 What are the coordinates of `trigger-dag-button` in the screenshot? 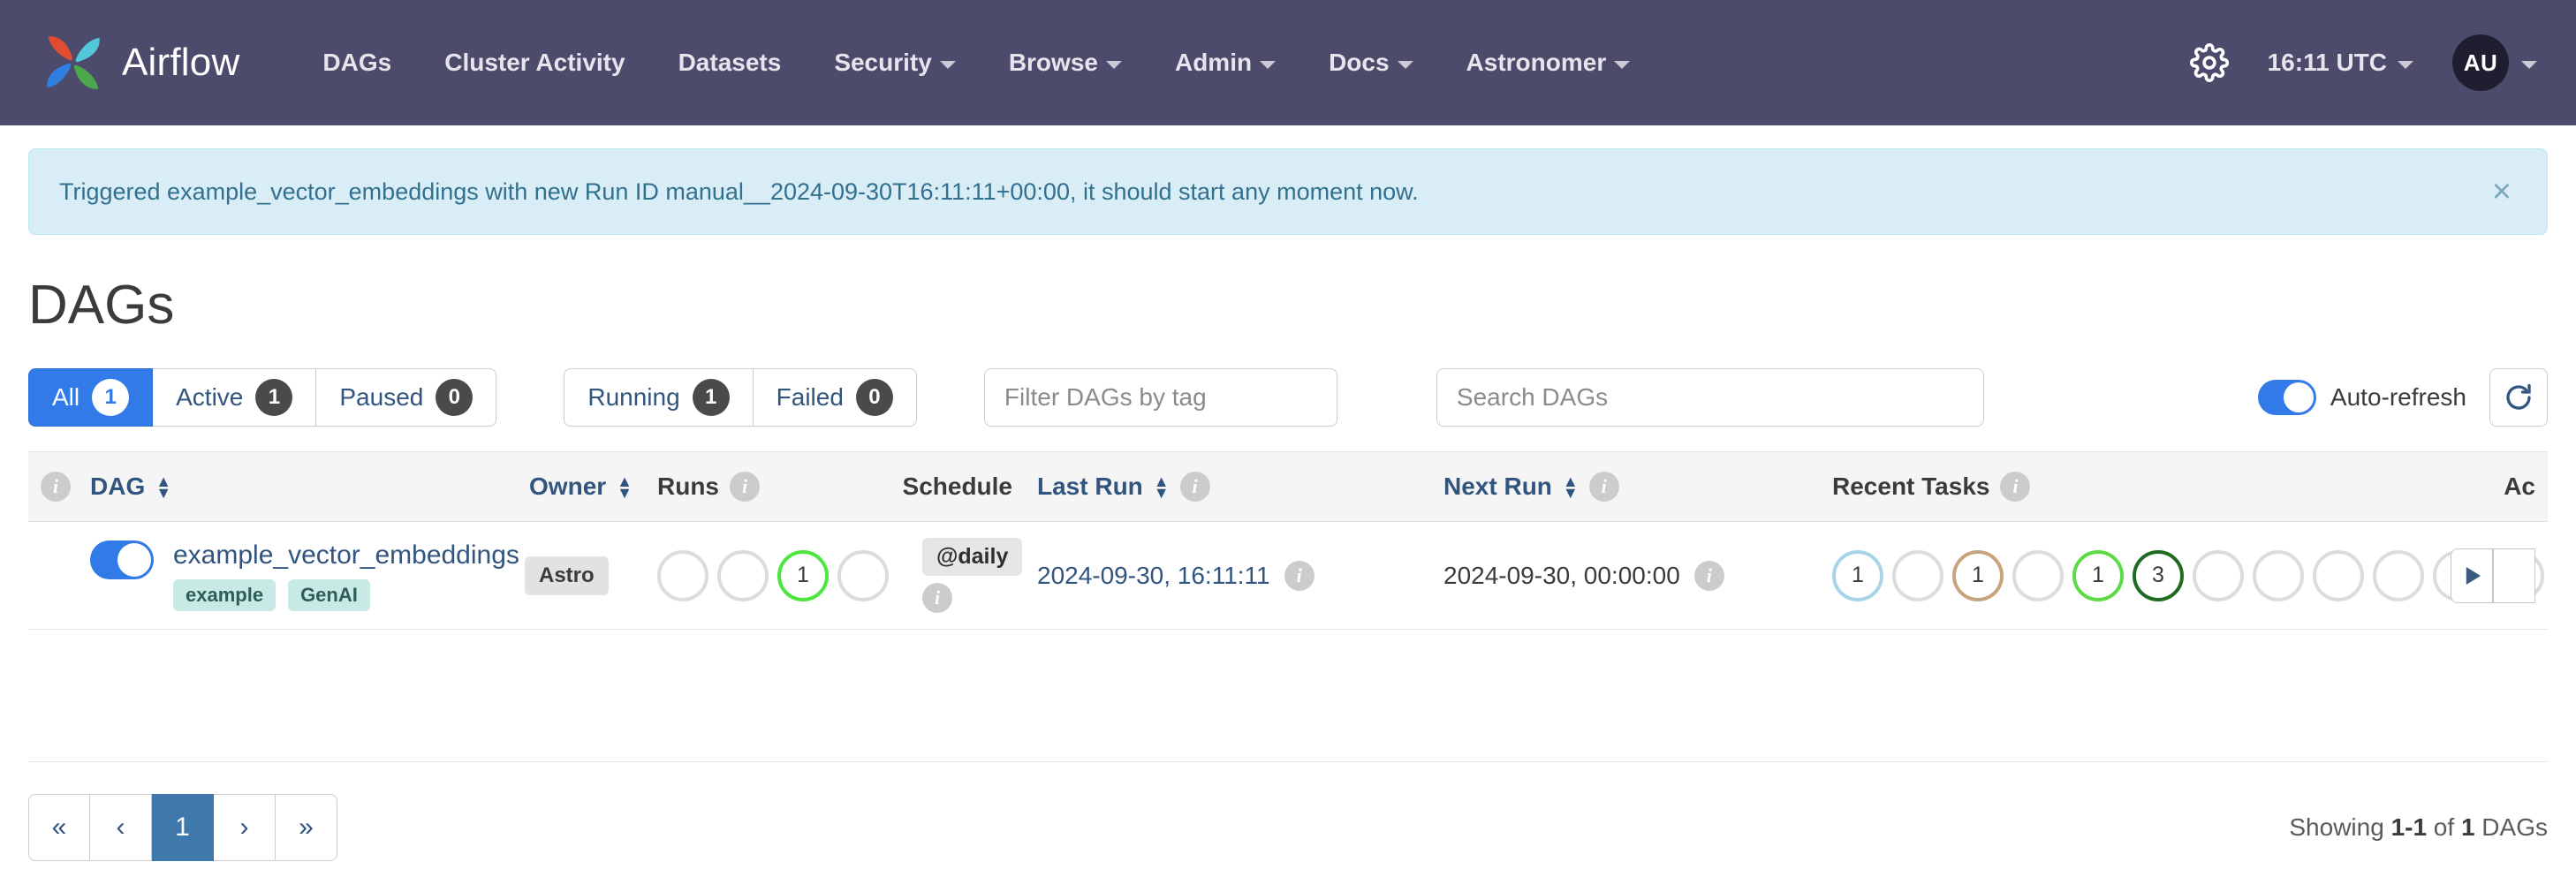 It's located at (2472, 576).